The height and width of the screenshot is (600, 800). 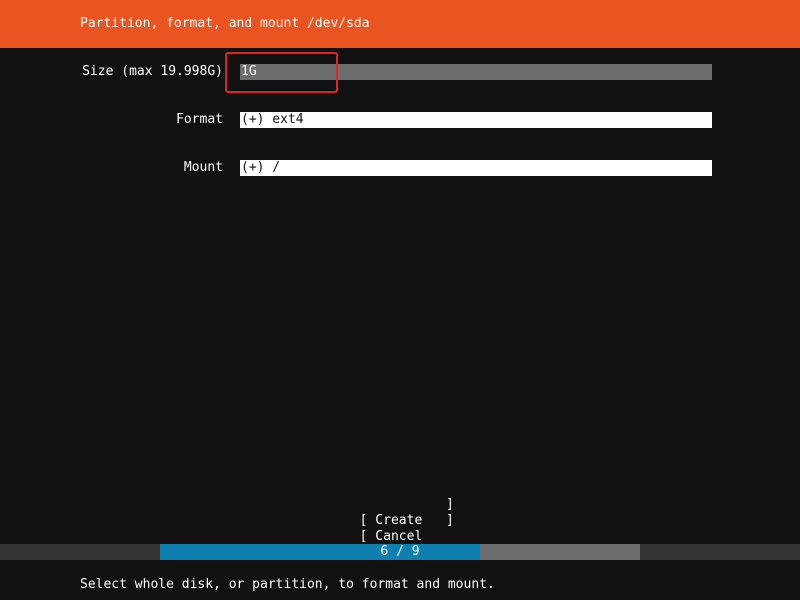 What do you see at coordinates (391, 536) in the screenshot?
I see `cancel-button-label: [ Cancel` at bounding box center [391, 536].